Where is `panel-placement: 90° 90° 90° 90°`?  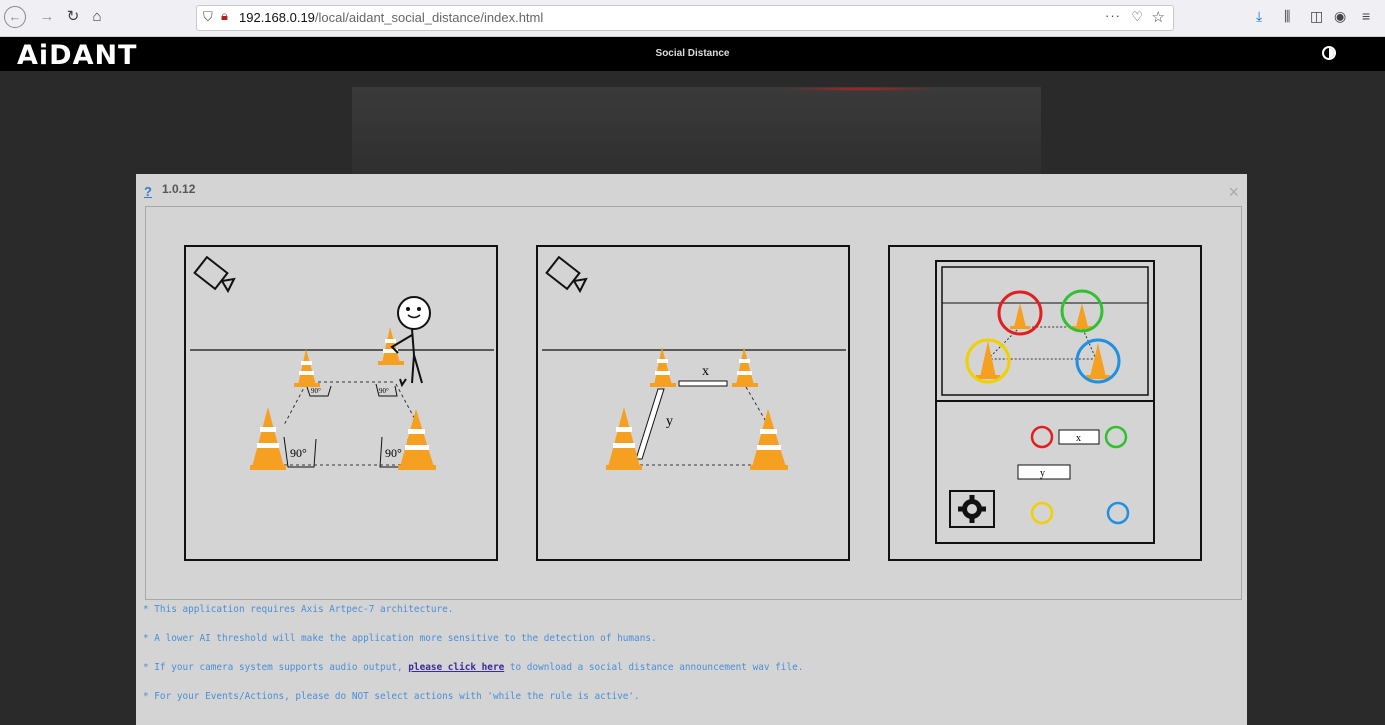 panel-placement: 90° 90° 90° 90° is located at coordinates (341, 403).